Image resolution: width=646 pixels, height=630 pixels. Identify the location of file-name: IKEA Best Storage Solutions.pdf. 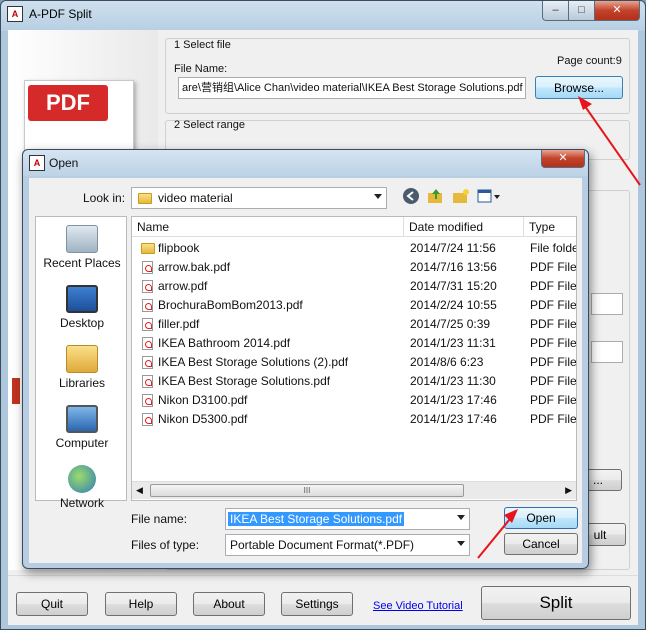
(244, 381).